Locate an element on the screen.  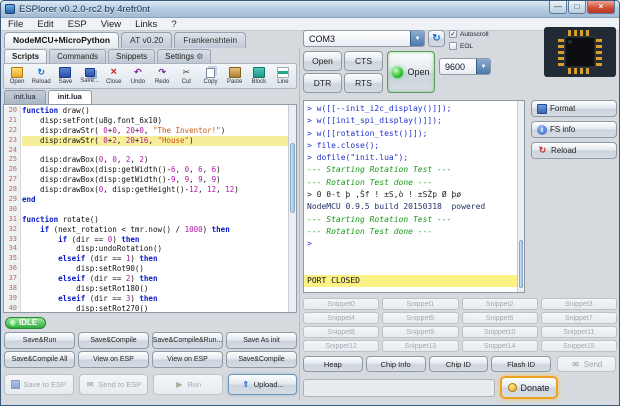
tab-snippets: Snippets is located at coordinates (132, 56).